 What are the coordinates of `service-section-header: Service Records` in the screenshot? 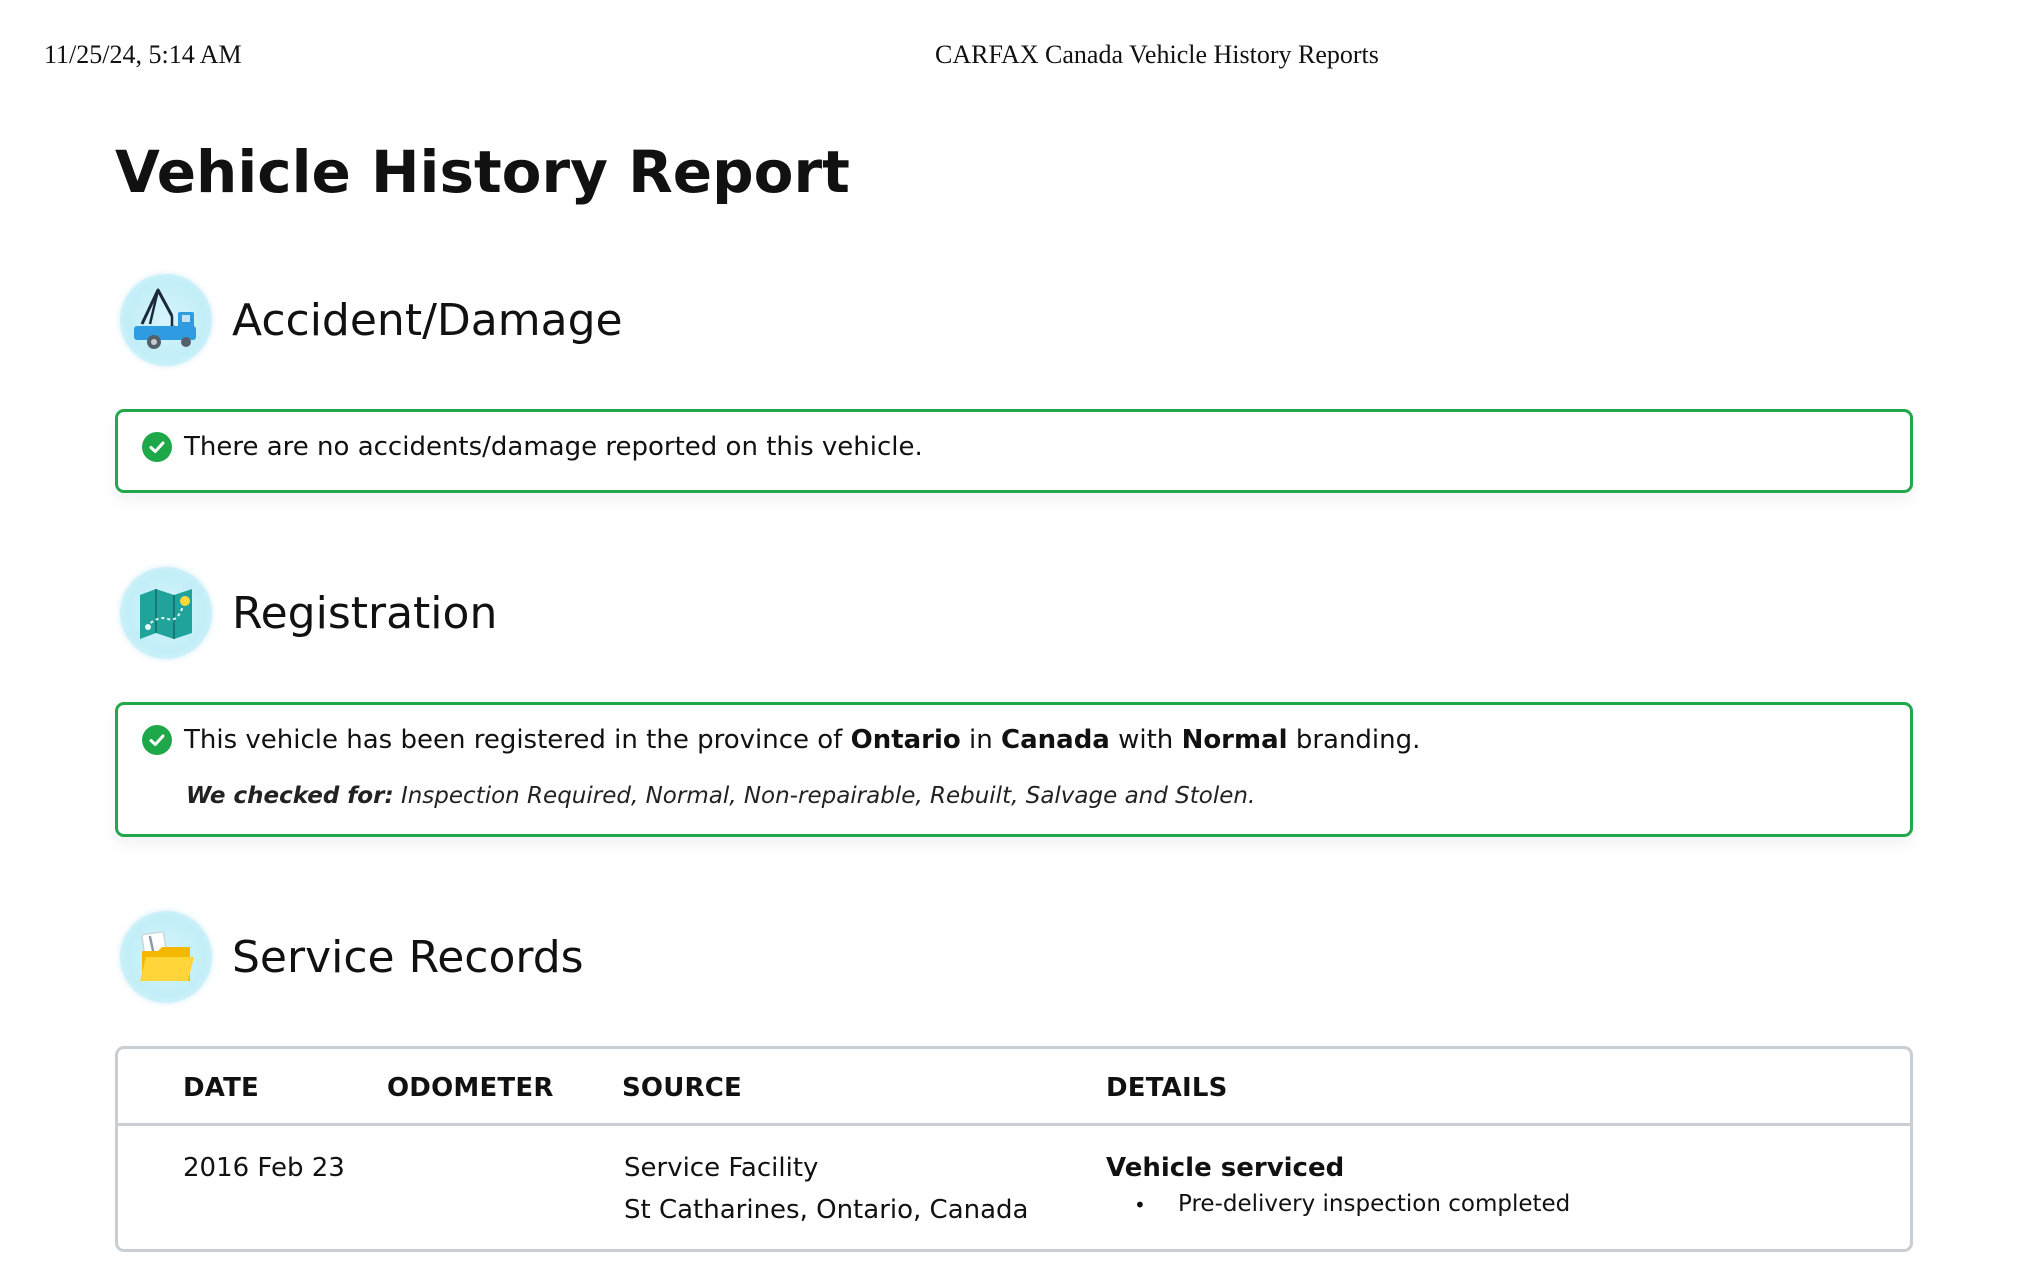 It's located at (352, 957).